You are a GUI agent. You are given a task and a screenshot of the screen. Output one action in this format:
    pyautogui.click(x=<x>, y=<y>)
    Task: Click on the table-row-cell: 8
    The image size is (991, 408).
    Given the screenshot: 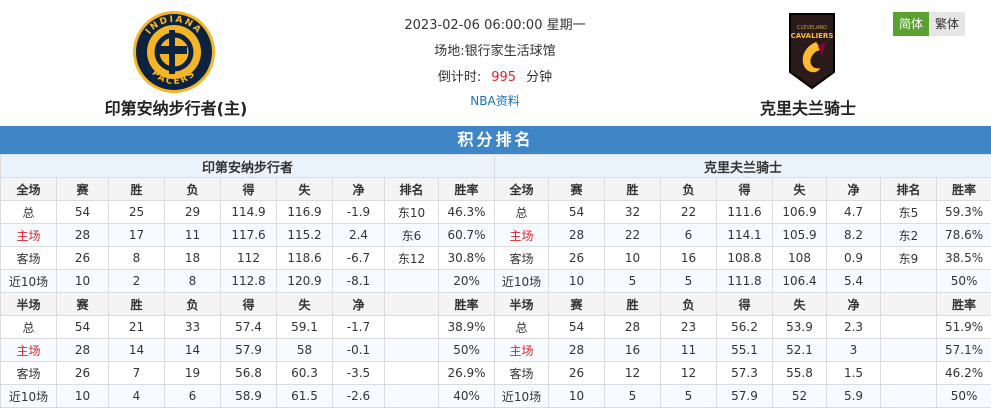 What is the action you would take?
    pyautogui.click(x=136, y=258)
    